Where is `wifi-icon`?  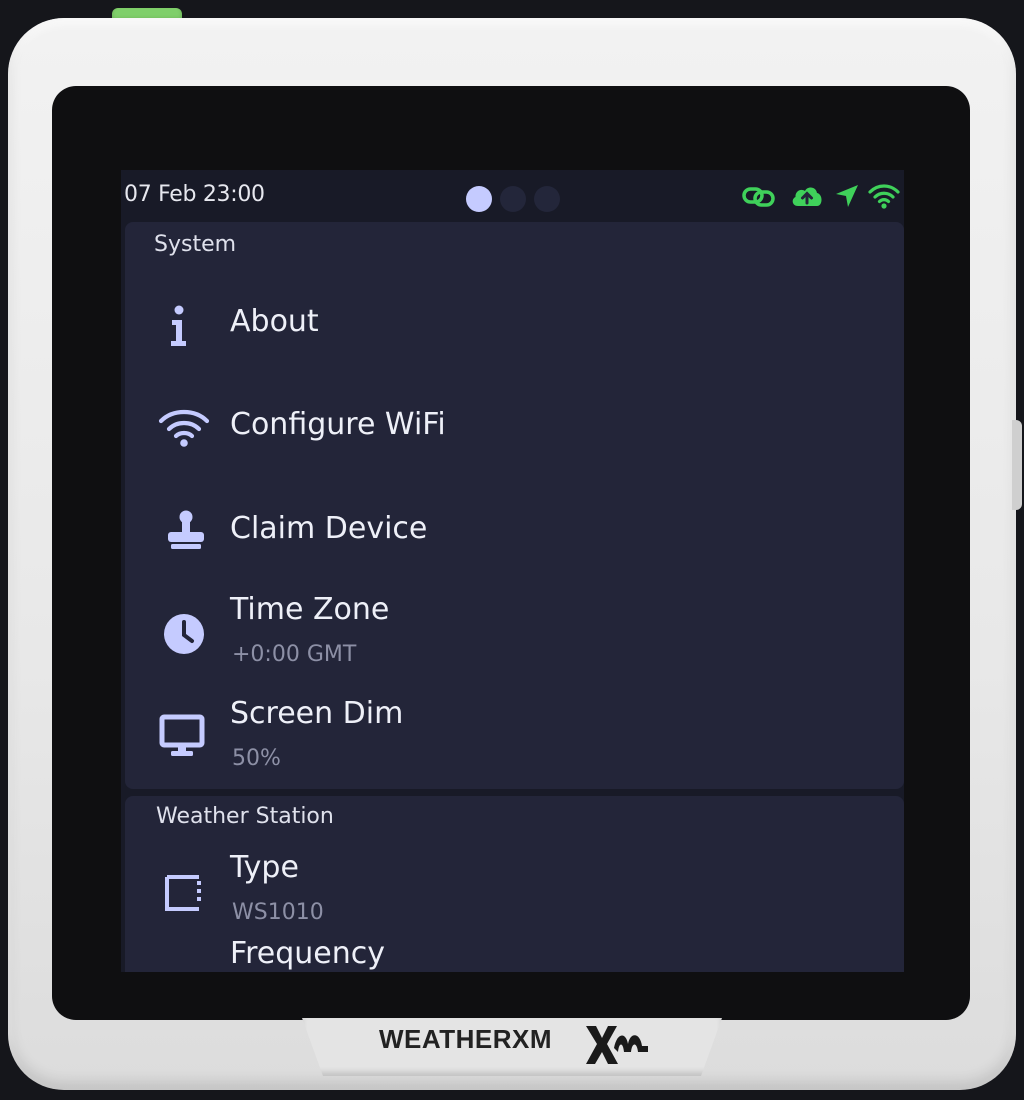
wifi-icon is located at coordinates (184, 428).